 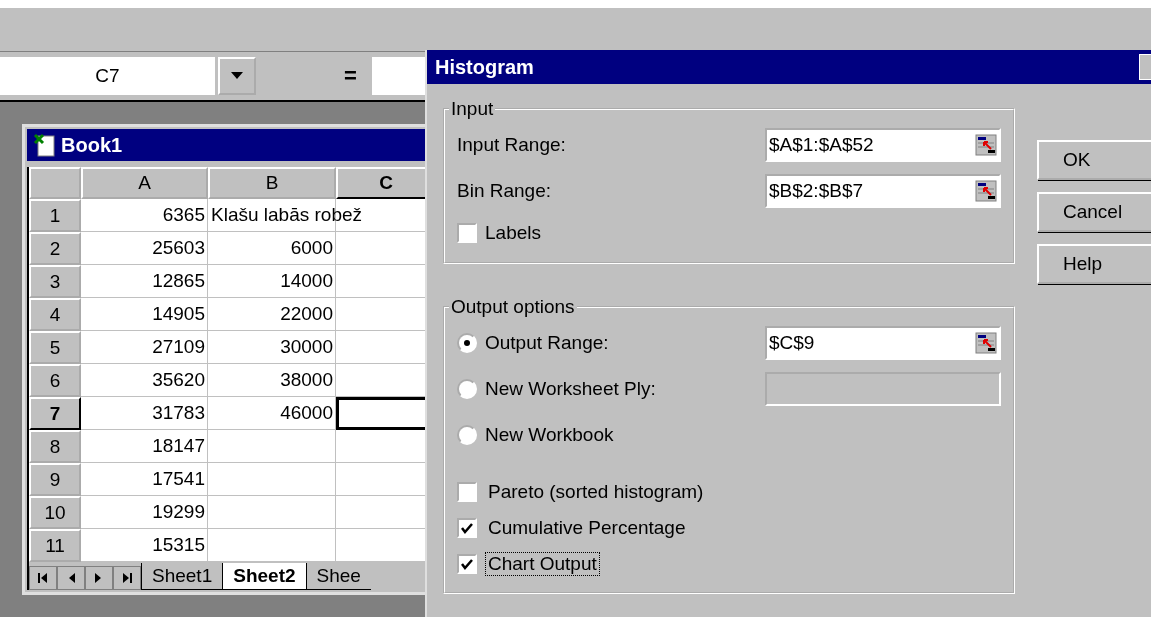 I want to click on checkbox-label: Chart Output, so click(x=542, y=564).